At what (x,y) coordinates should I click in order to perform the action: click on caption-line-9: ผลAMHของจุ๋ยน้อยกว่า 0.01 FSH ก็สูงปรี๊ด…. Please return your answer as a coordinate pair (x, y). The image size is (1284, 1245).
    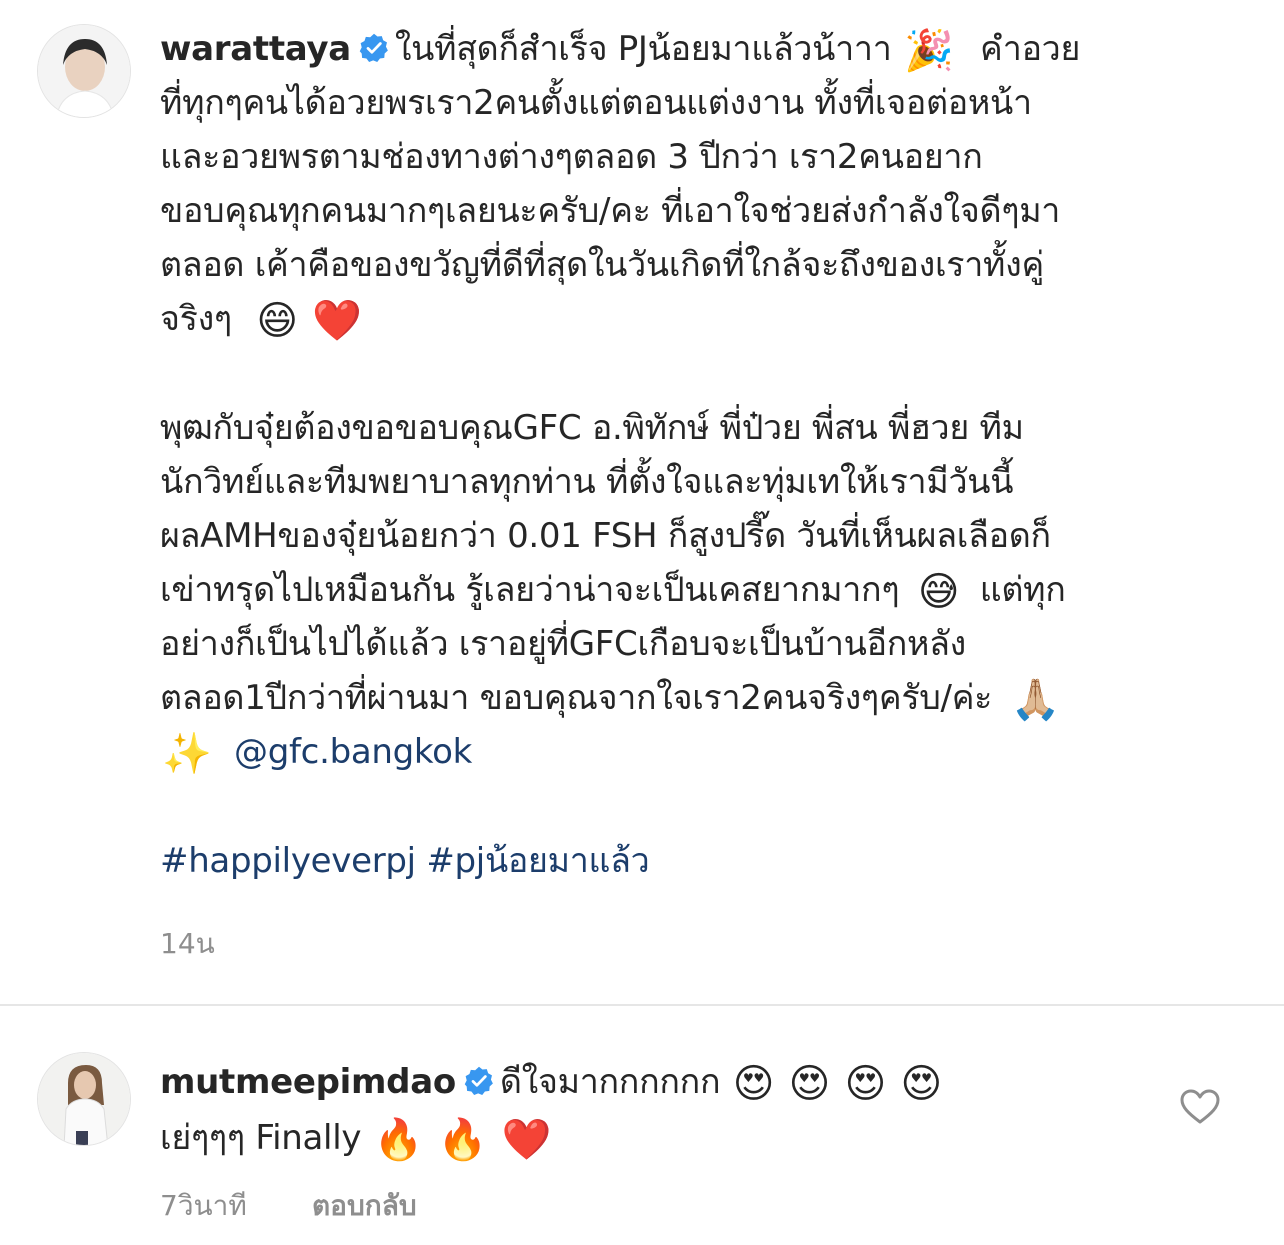
    Looking at the image, I should click on (605, 536).